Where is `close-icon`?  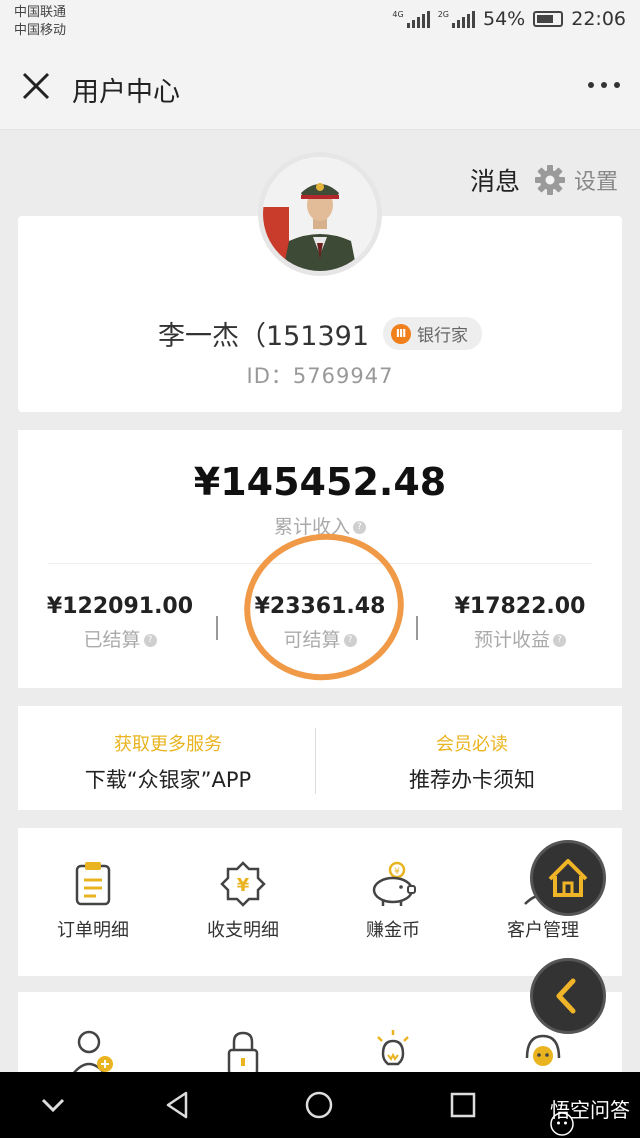 close-icon is located at coordinates (36, 86).